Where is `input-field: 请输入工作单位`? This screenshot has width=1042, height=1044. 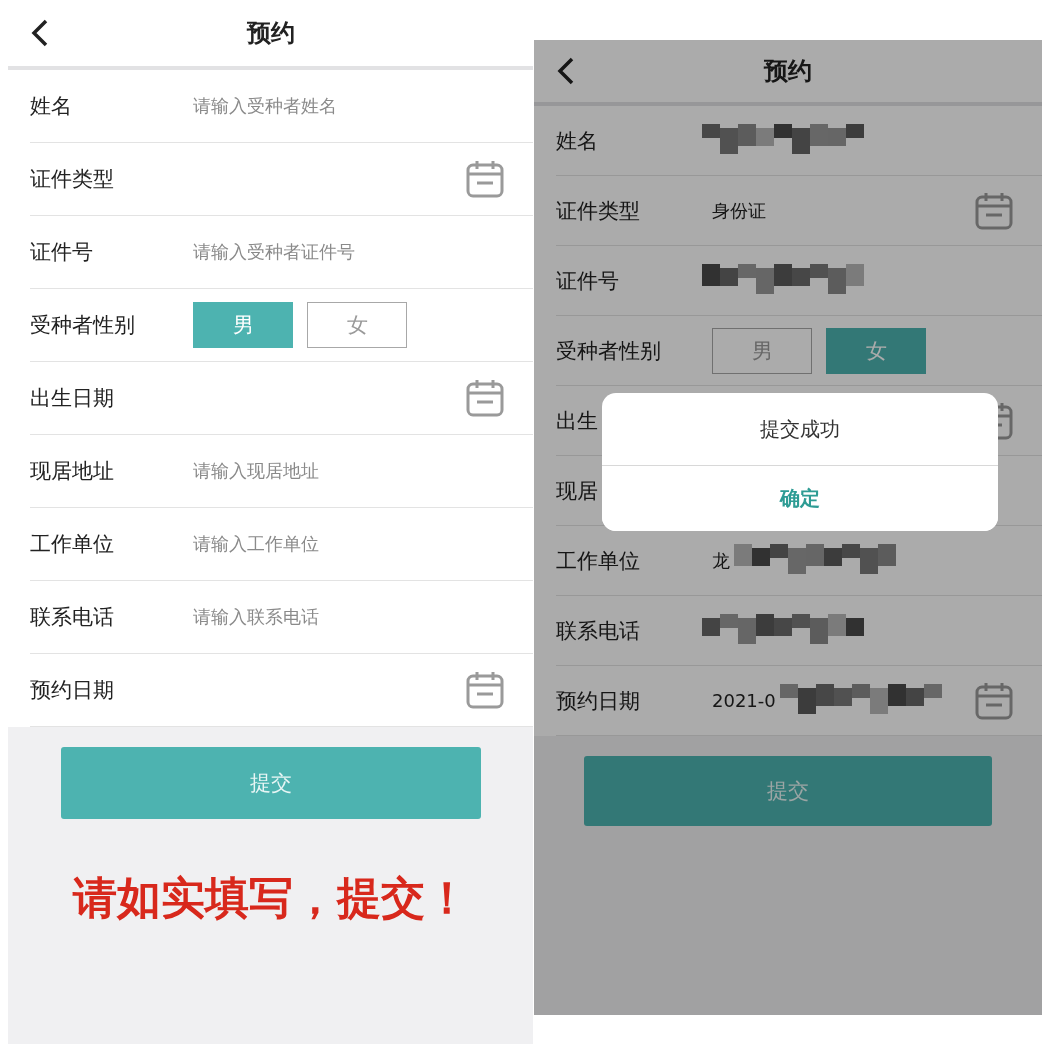 input-field: 请输入工作单位 is located at coordinates (256, 544).